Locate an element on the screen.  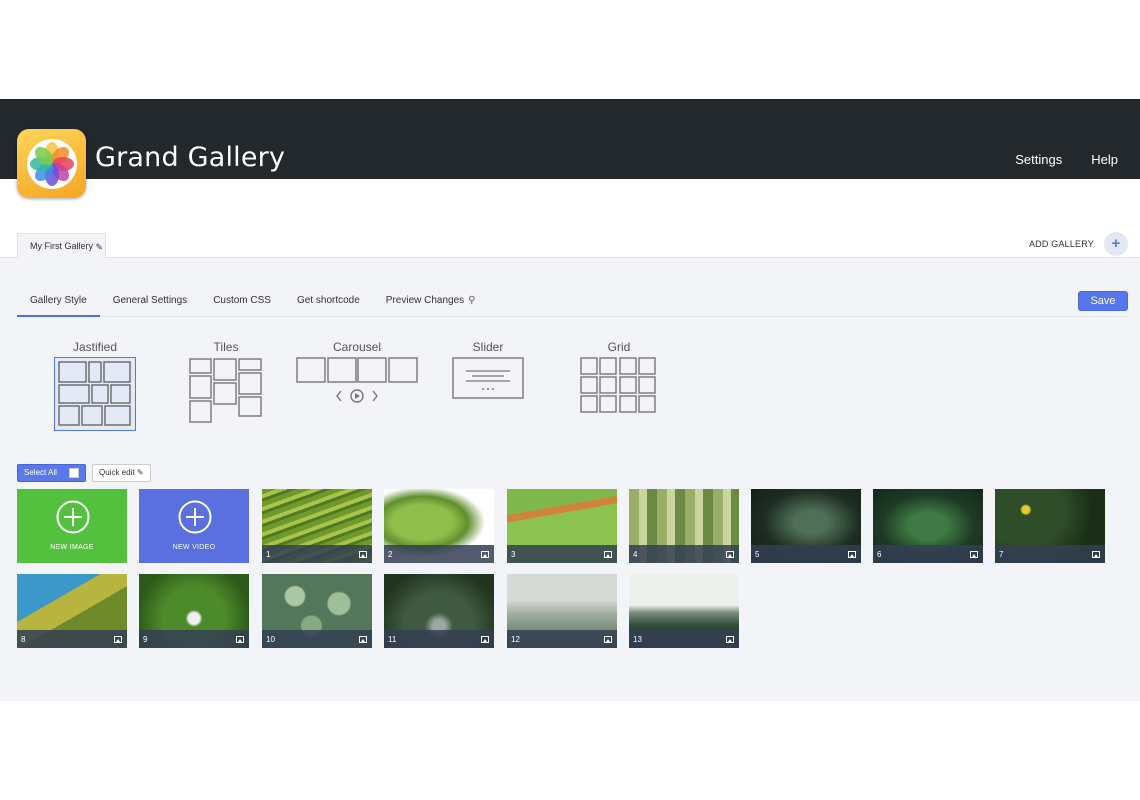
tab-preview-changes: Preview Changes ⚲ is located at coordinates (431, 304).